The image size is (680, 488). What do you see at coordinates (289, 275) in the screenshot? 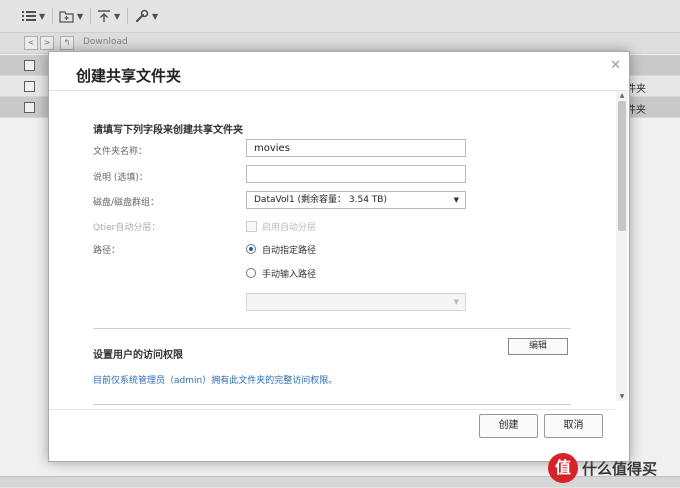
I see `manual-path-label: 手动输入路径` at bounding box center [289, 275].